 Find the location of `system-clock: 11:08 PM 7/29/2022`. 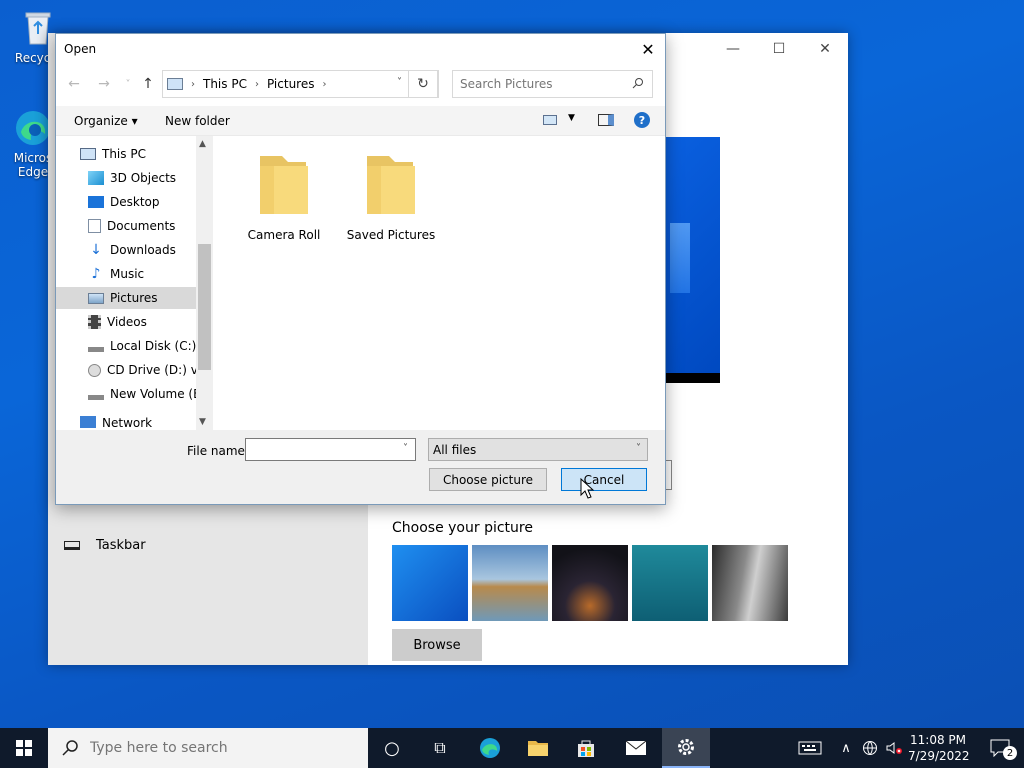

system-clock: 11:08 PM 7/29/2022 is located at coordinates (939, 748).